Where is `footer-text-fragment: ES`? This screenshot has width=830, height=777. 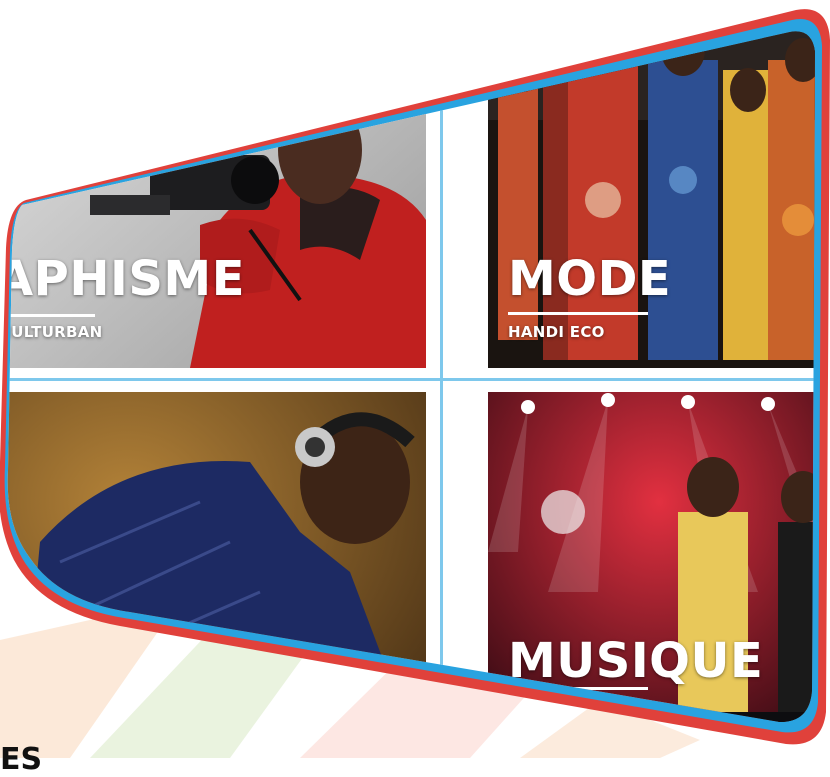
footer-text-fragment: ES is located at coordinates (21, 759).